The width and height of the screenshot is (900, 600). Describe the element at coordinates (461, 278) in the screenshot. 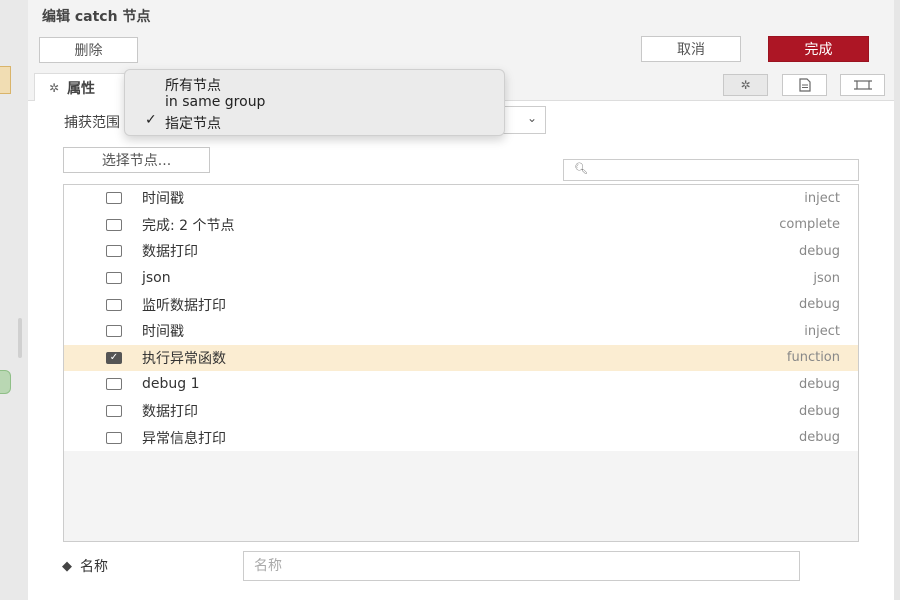

I see `node-list-row: json json` at that location.